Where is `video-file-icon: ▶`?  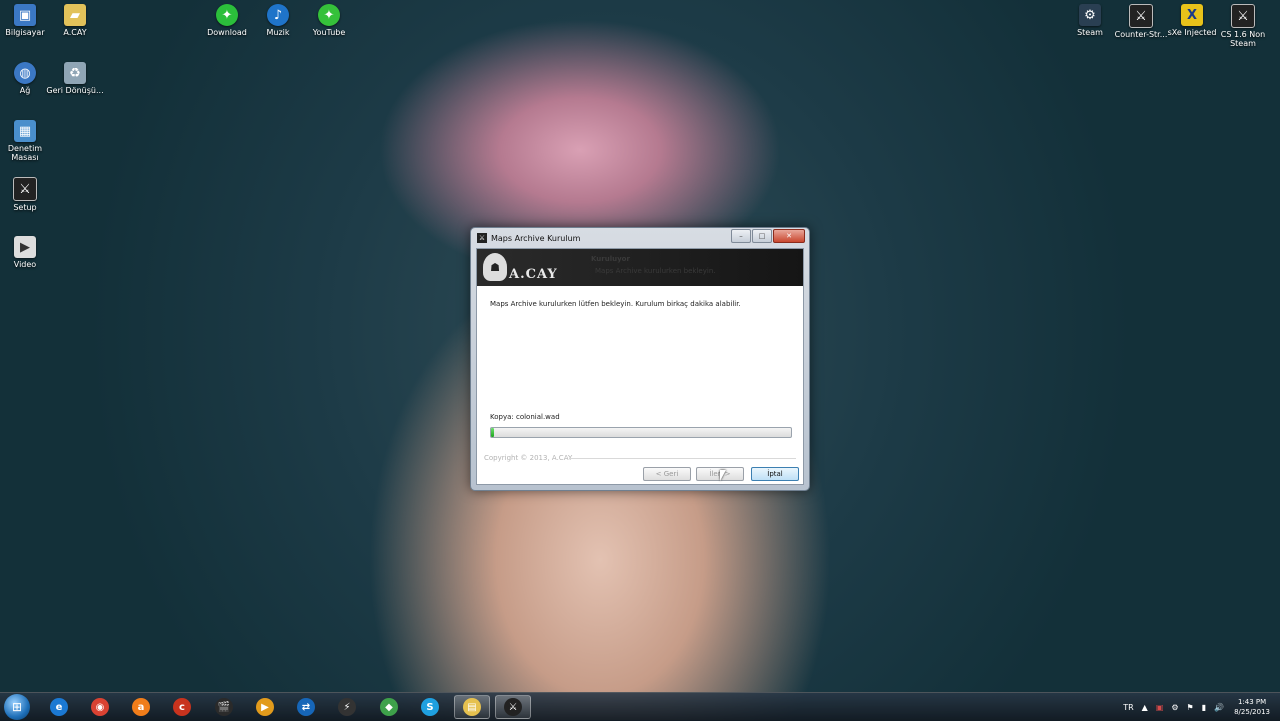
video-file-icon: ▶ is located at coordinates (25, 247).